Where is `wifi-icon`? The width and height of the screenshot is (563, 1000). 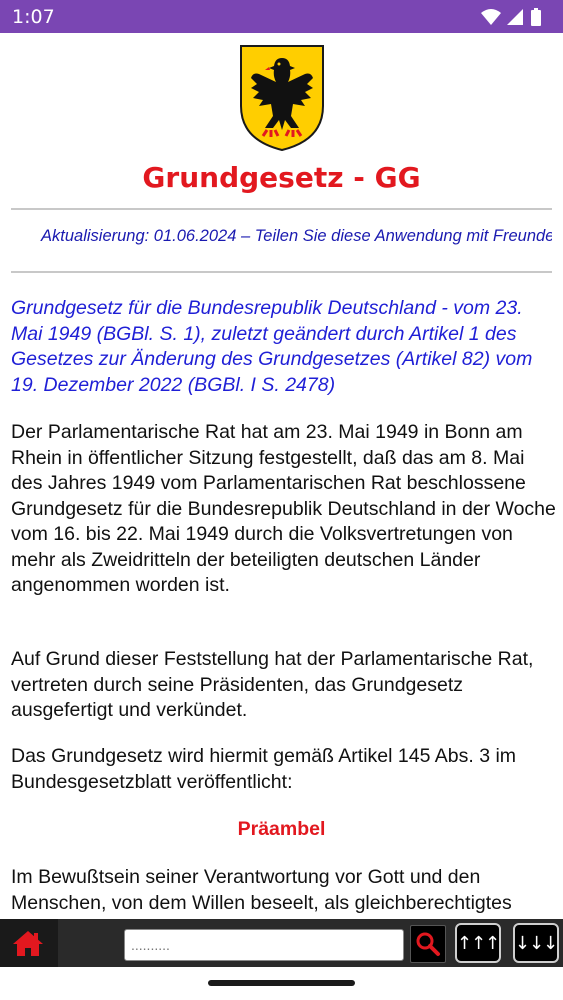
wifi-icon is located at coordinates (491, 17).